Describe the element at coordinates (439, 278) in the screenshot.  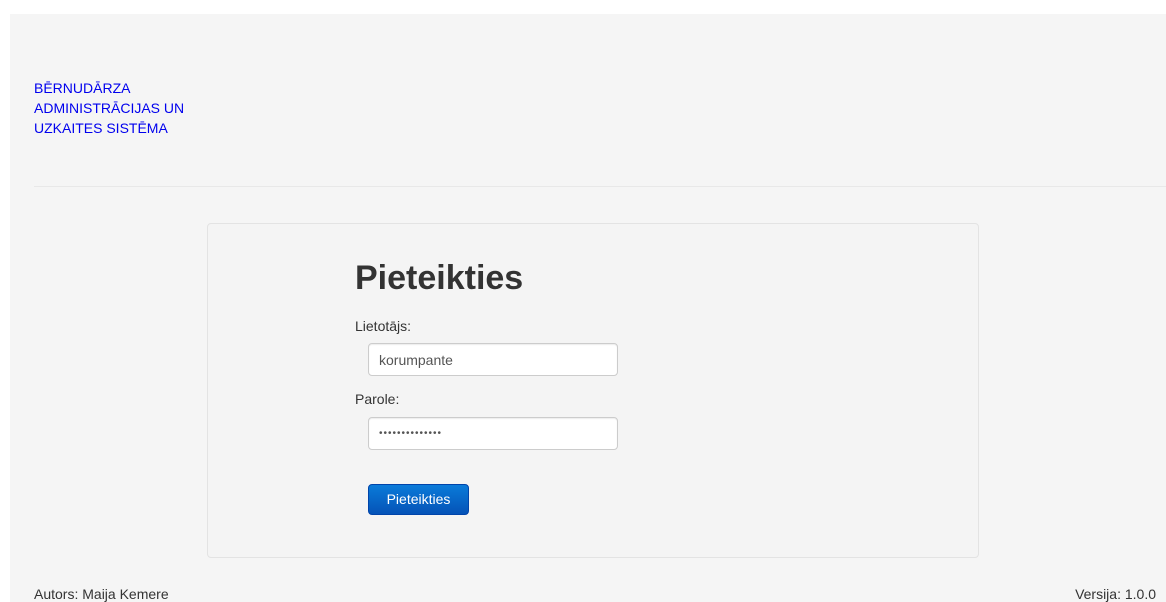
I see `login-title: Pieteikties` at that location.